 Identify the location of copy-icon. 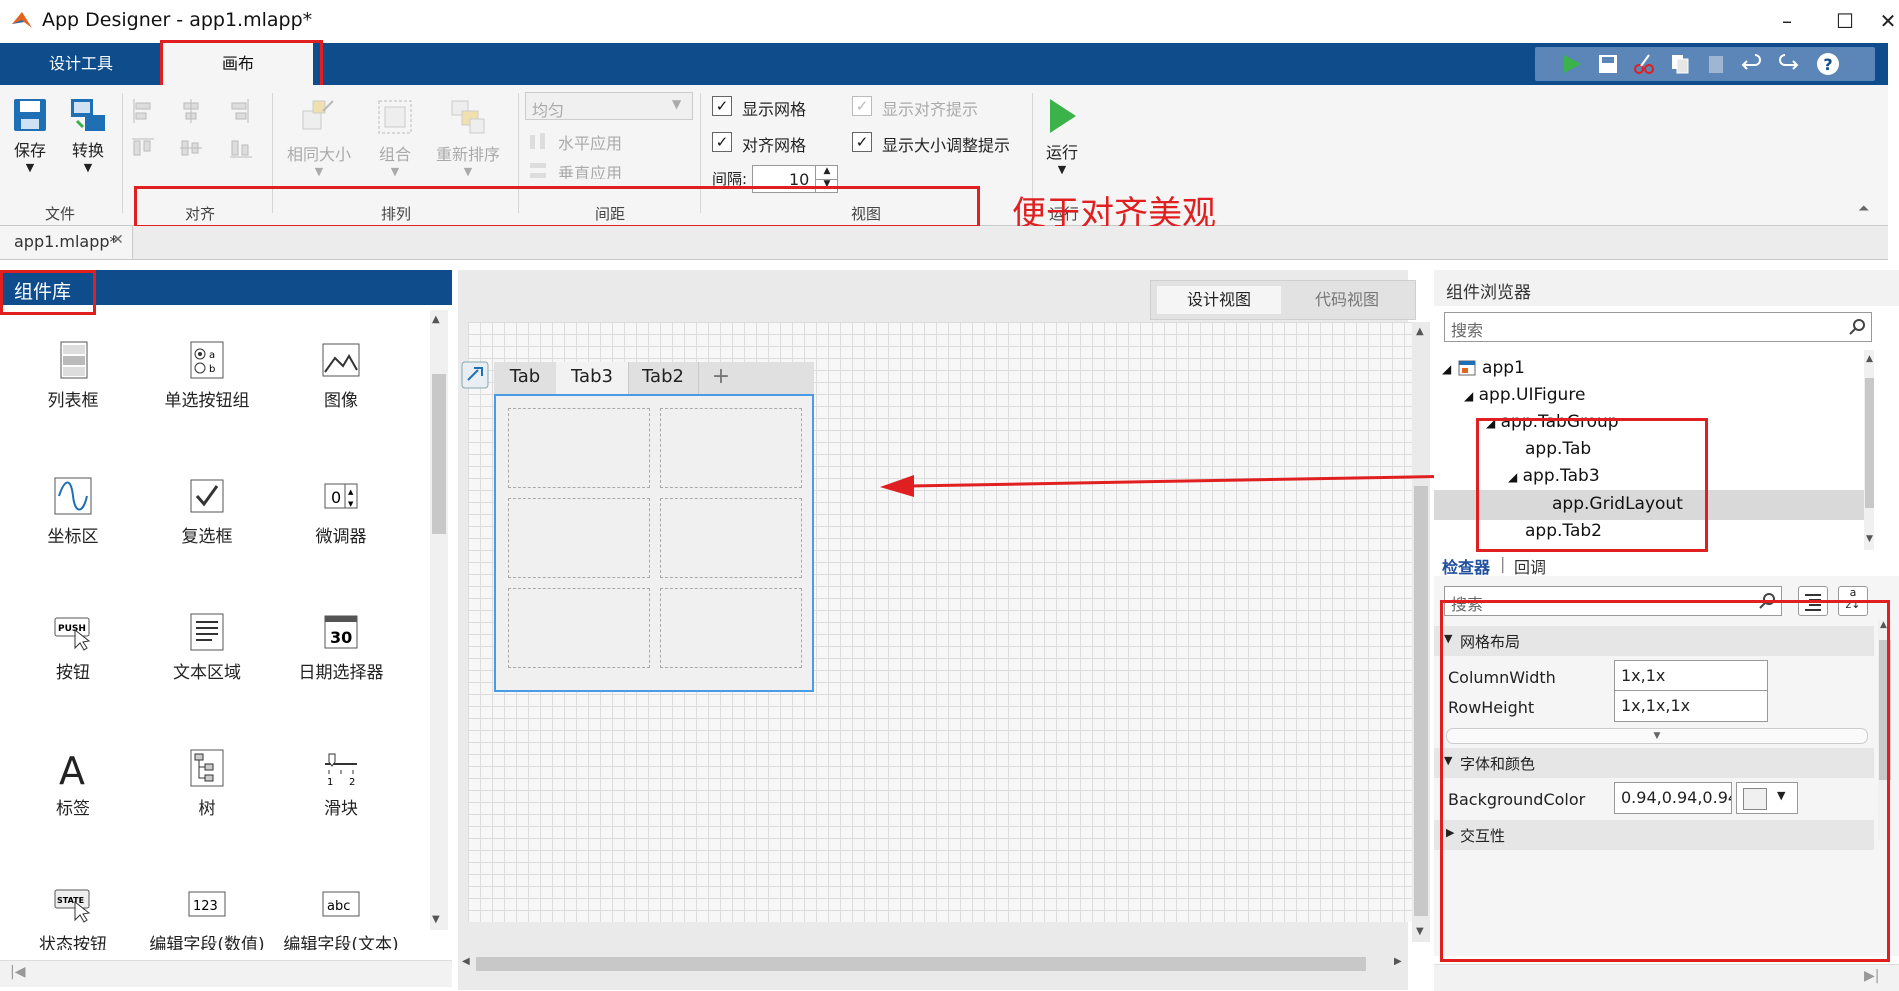
(1680, 64).